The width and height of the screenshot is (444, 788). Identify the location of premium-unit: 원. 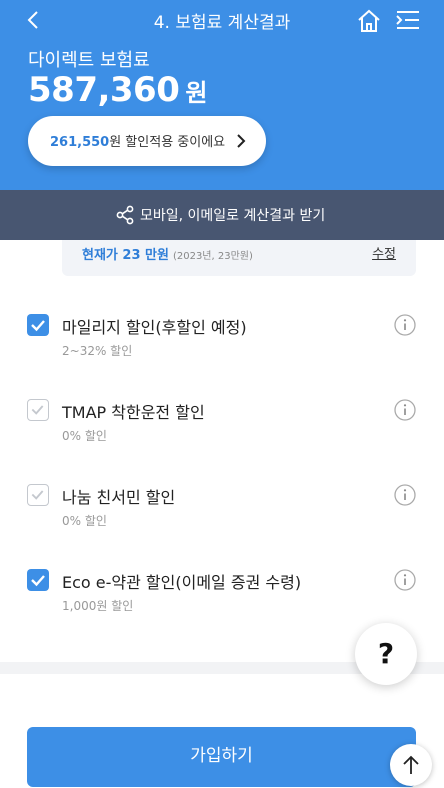
(196, 93).